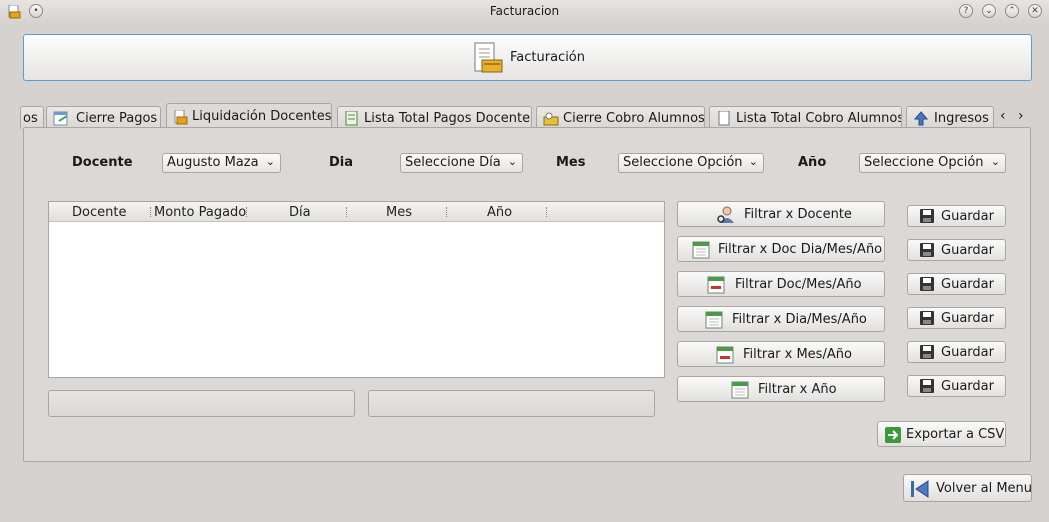 Image resolution: width=1049 pixels, height=522 pixels. Describe the element at coordinates (524, 11) in the screenshot. I see `window-title: Facturacion` at that location.